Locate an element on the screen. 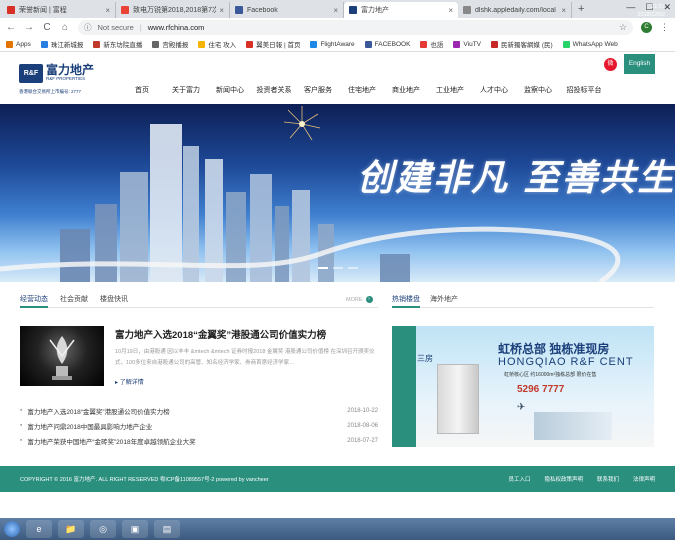 This screenshot has height=540, width=675. weibo-icon: 微 is located at coordinates (610, 64).